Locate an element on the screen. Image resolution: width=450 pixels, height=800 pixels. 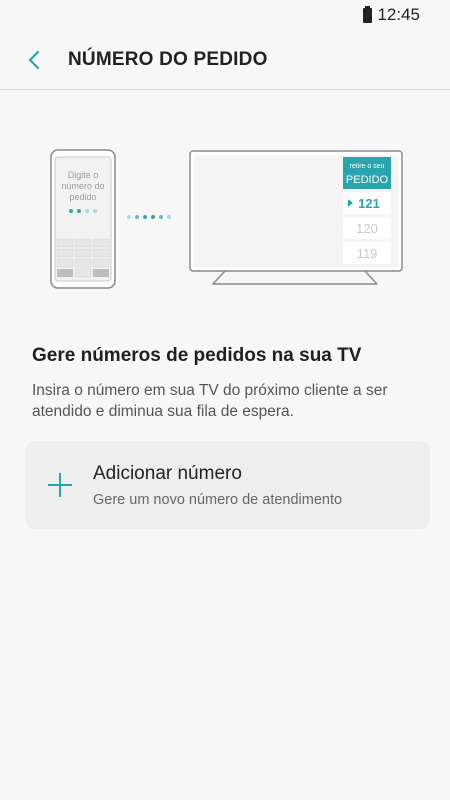
tv-banner-small: retire o seu is located at coordinates (366, 166).